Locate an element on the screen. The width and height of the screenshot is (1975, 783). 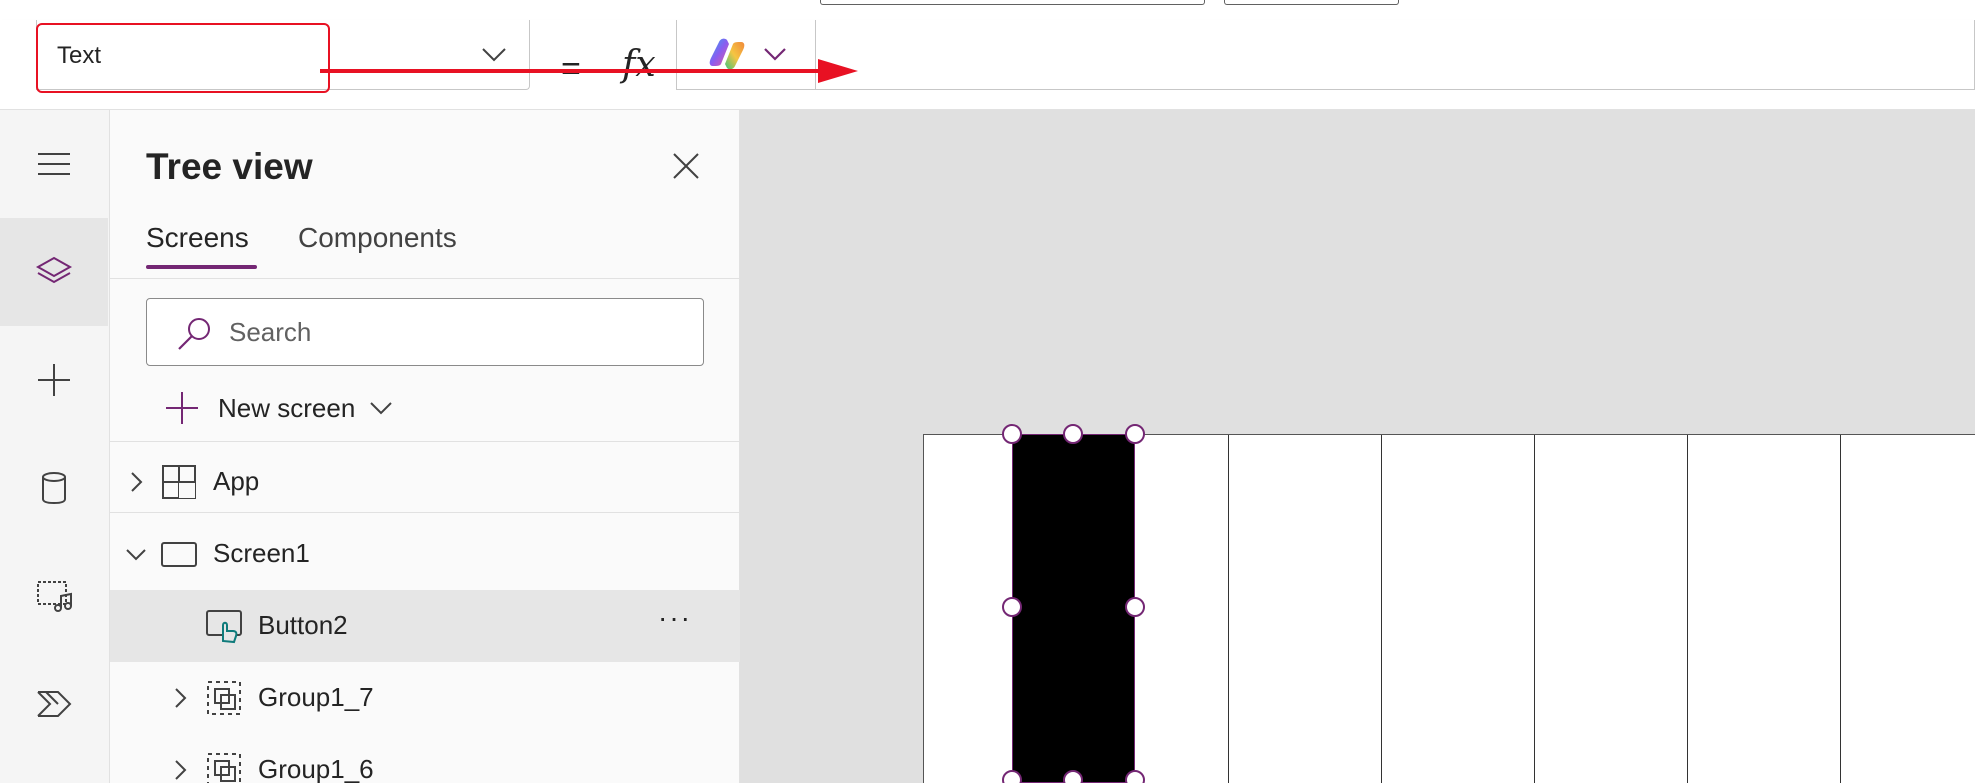
media-icon is located at coordinates (54, 596).